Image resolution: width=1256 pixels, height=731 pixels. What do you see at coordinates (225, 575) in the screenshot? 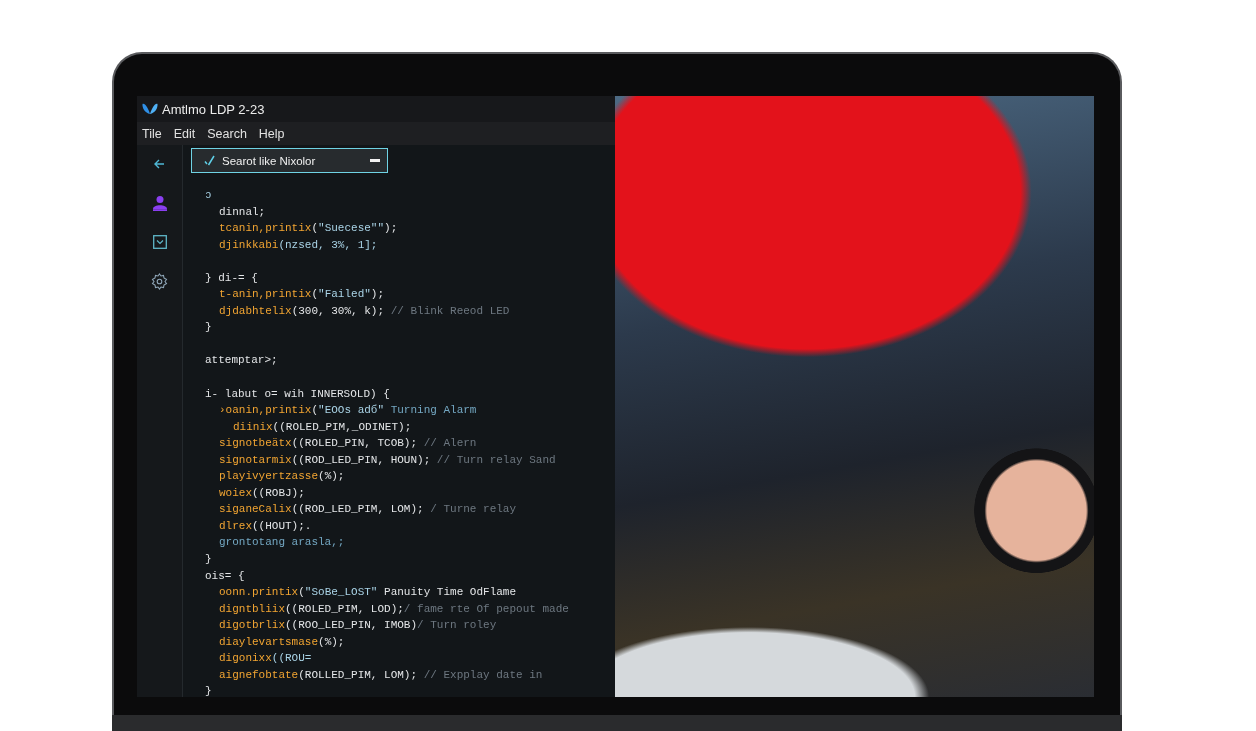
I see `code-line: ois= {` at bounding box center [225, 575].